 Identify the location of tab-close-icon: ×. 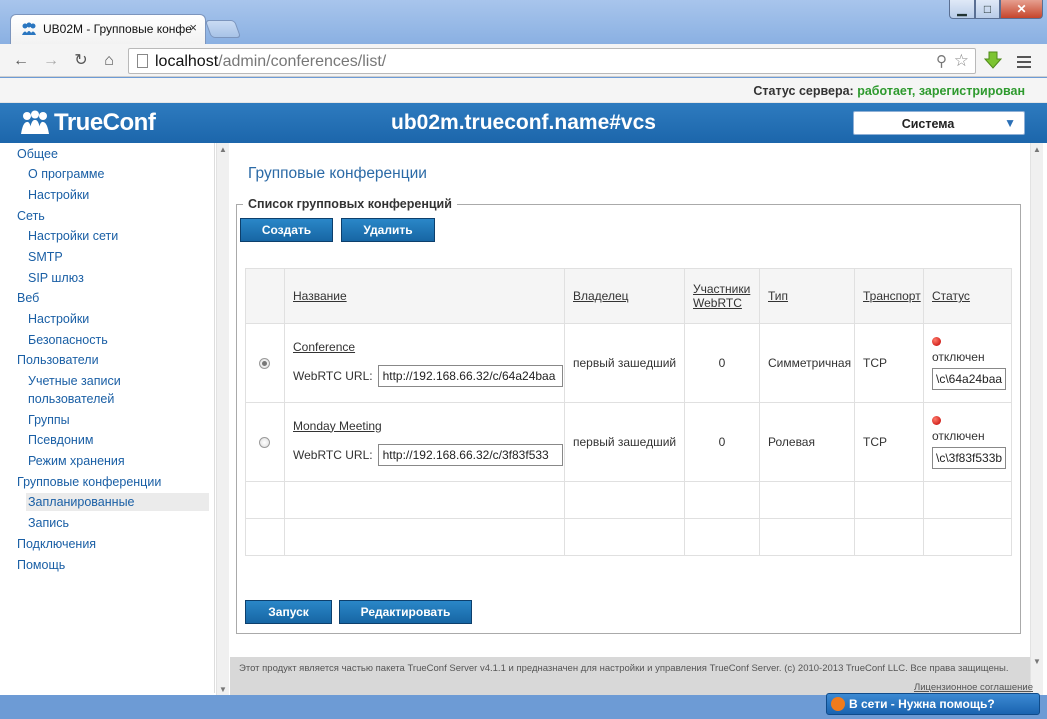
(193, 27).